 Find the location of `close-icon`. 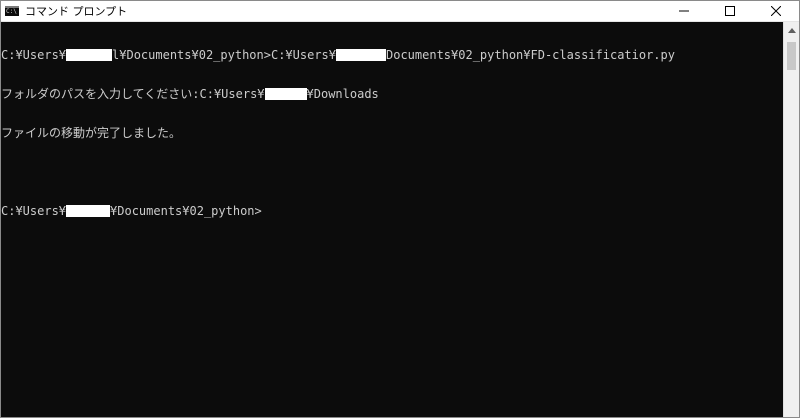

close-icon is located at coordinates (776, 11).